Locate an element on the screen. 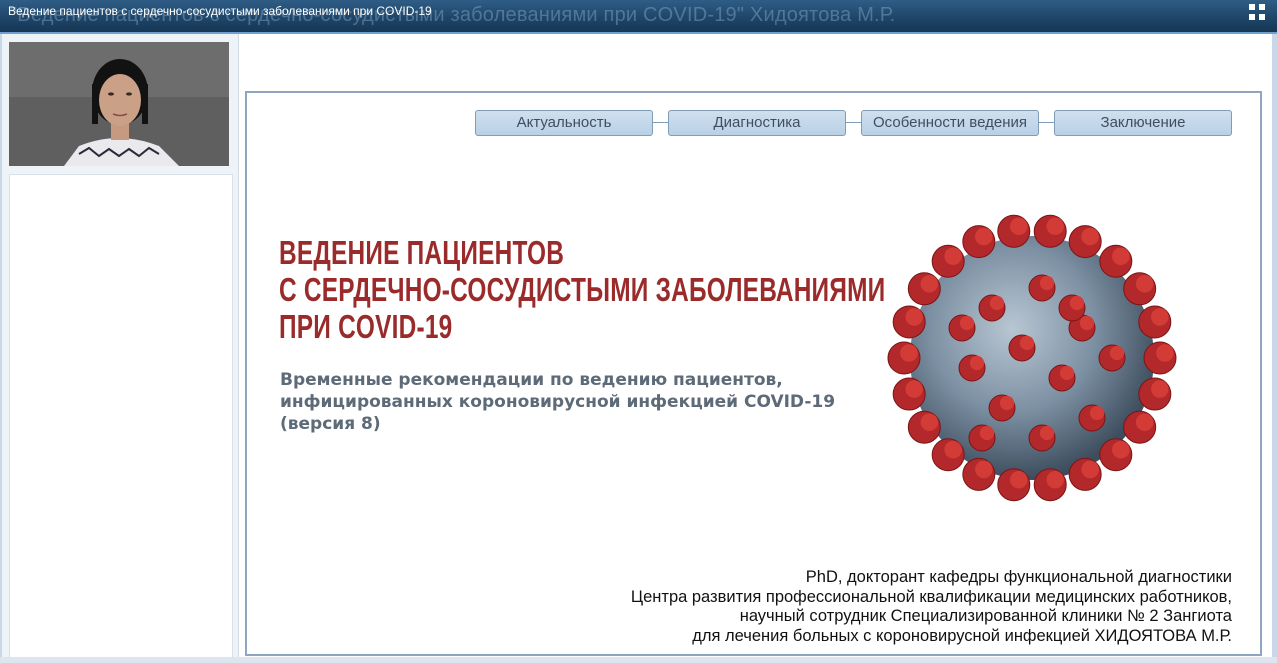 The image size is (1277, 663). tab-diagnostika: Диагностика is located at coordinates (757, 123).